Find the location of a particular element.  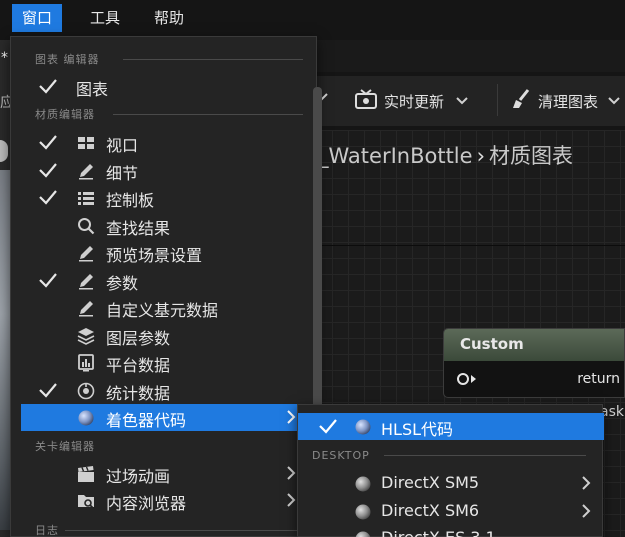

breadcrumb-asset: _WaterInBottle is located at coordinates (395, 156).